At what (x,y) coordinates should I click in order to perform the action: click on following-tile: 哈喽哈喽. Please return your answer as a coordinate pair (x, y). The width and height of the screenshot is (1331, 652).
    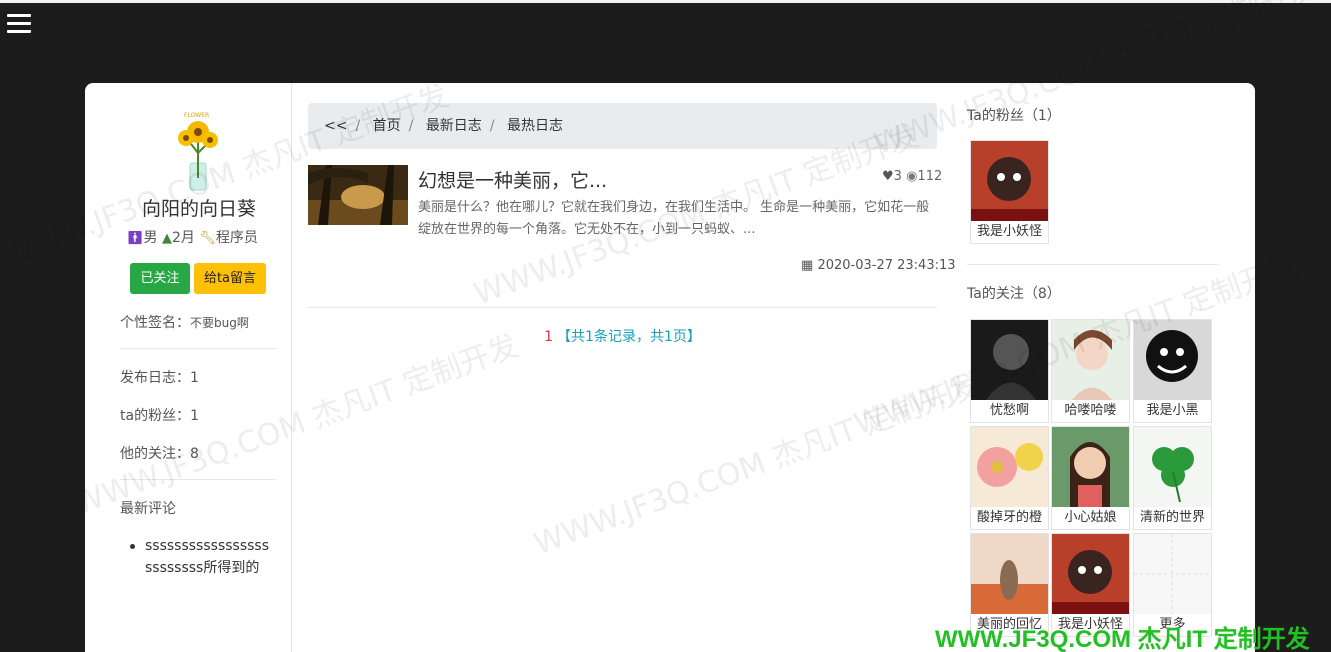
    Looking at the image, I should click on (1090, 371).